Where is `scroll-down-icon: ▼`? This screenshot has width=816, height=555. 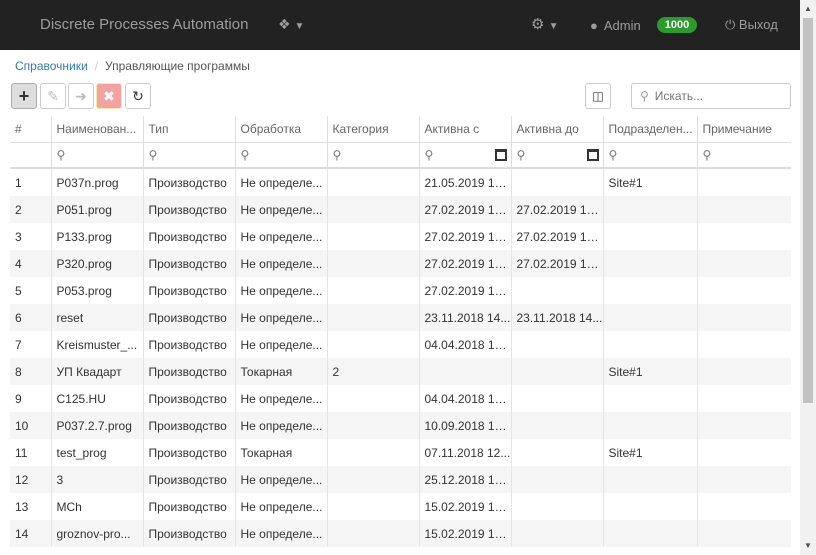 scroll-down-icon: ▼ is located at coordinates (808, 545).